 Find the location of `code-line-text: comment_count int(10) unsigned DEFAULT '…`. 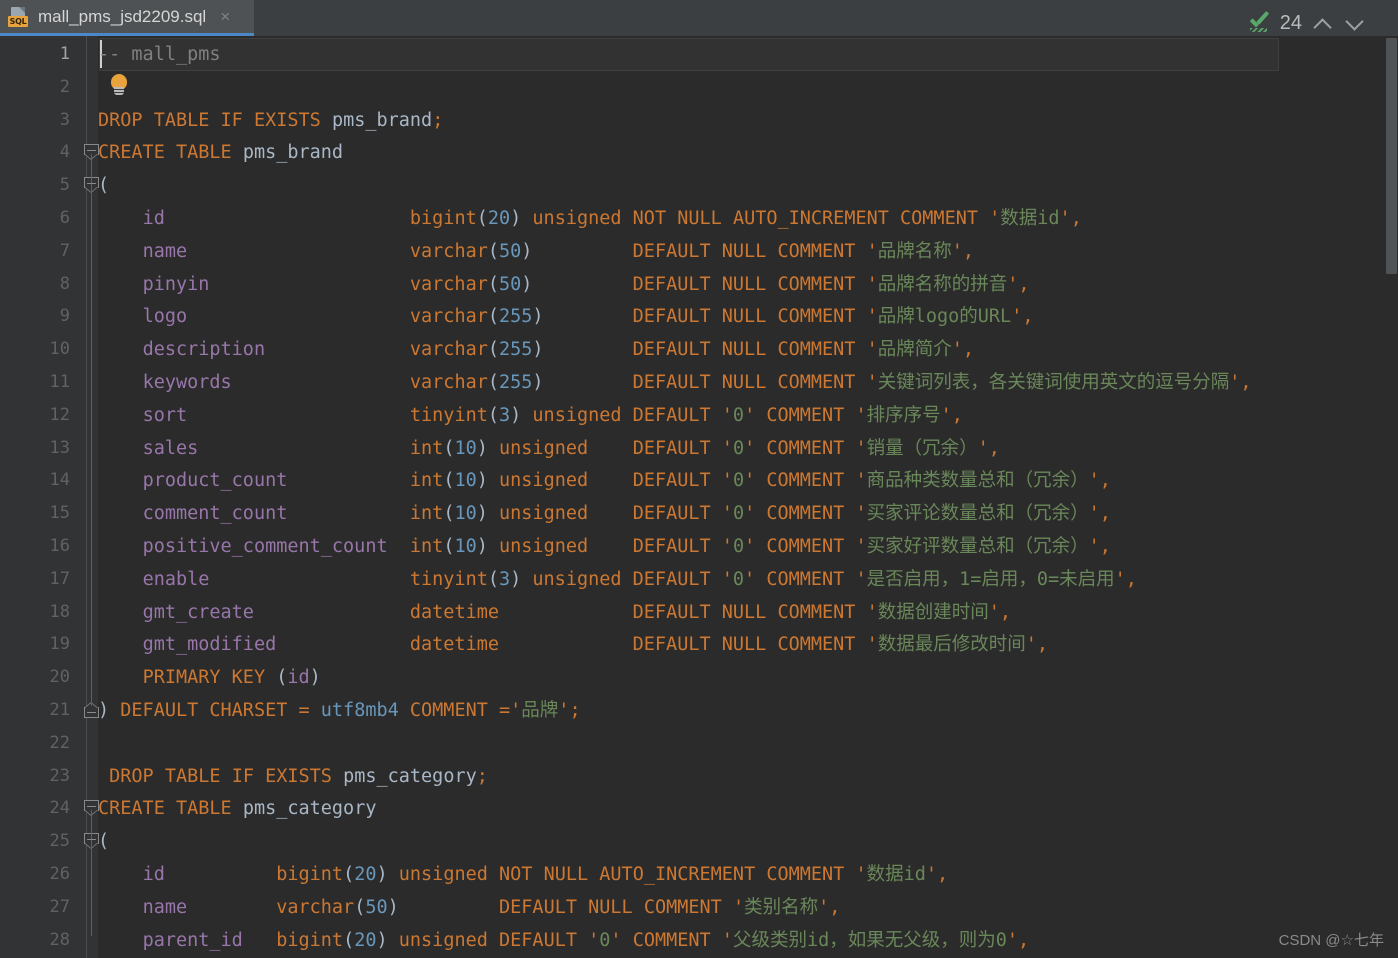

code-line-text: comment_count int(10) unsigned DEFAULT '… is located at coordinates (604, 513).